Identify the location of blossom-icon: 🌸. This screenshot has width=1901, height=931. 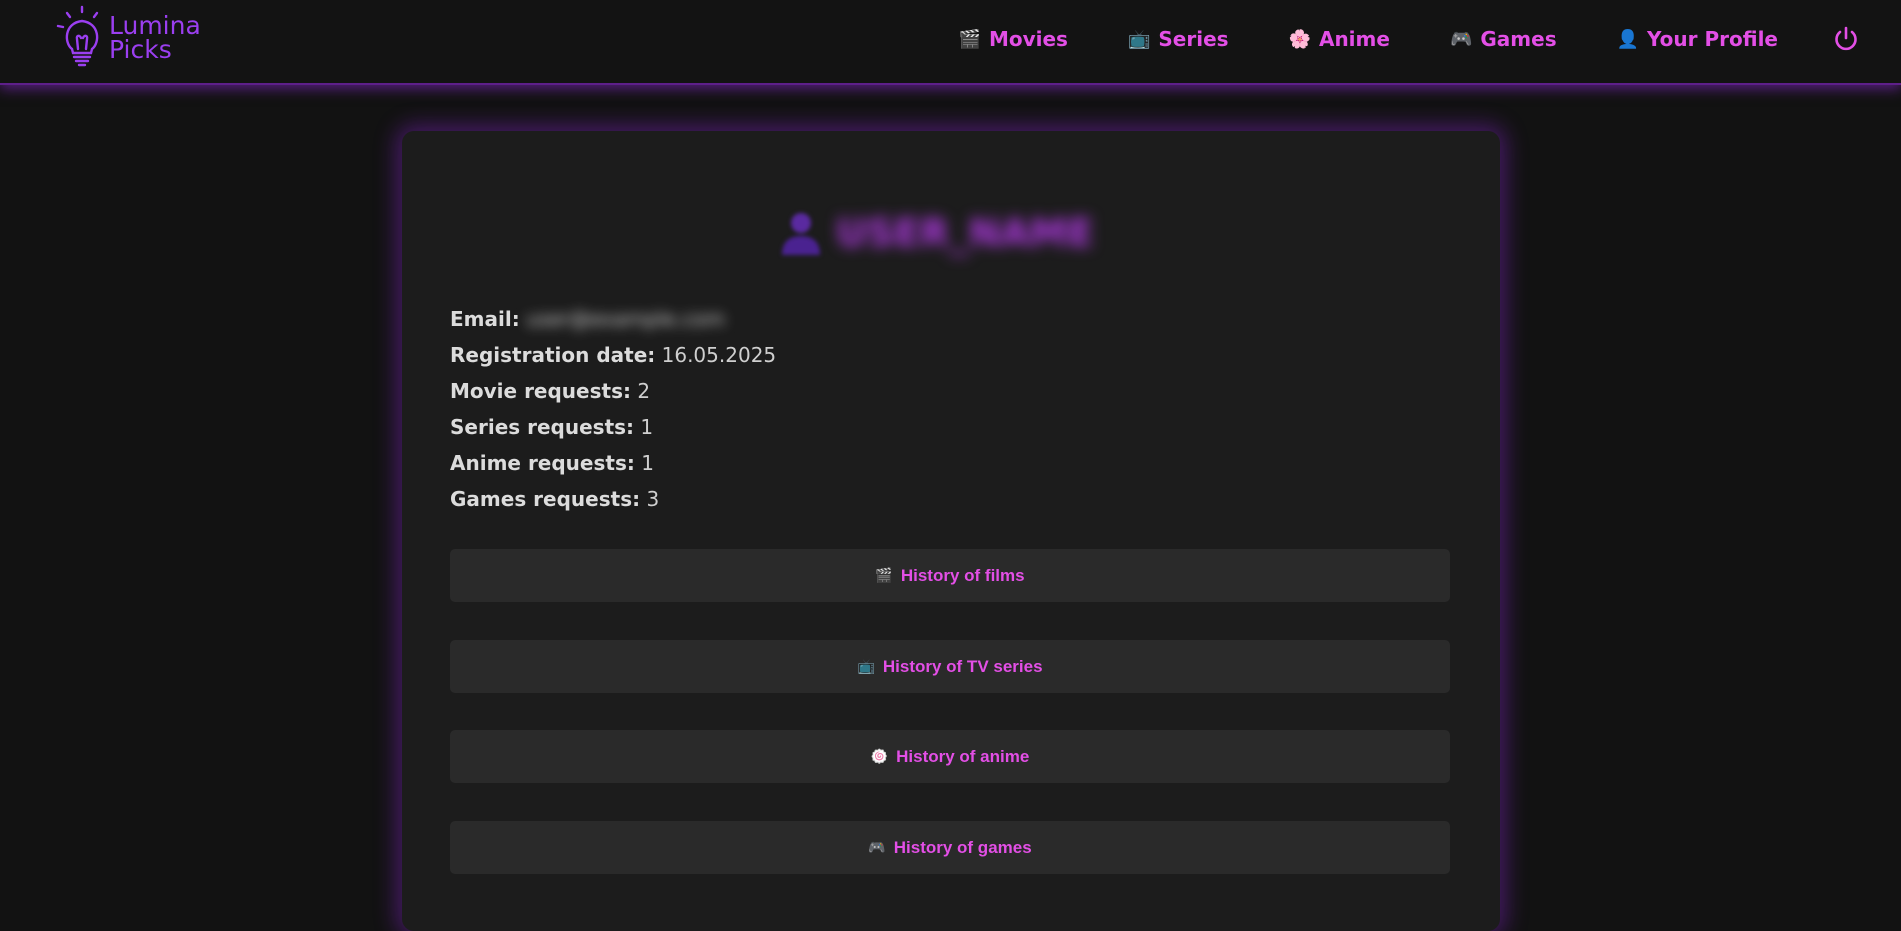
(1299, 39).